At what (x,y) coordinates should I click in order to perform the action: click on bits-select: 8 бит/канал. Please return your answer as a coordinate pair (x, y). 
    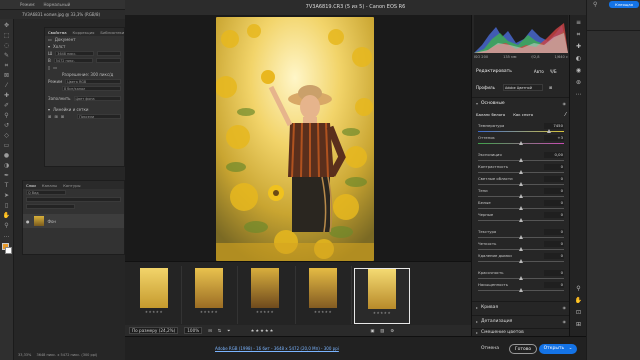
    Looking at the image, I should click on (91, 88).